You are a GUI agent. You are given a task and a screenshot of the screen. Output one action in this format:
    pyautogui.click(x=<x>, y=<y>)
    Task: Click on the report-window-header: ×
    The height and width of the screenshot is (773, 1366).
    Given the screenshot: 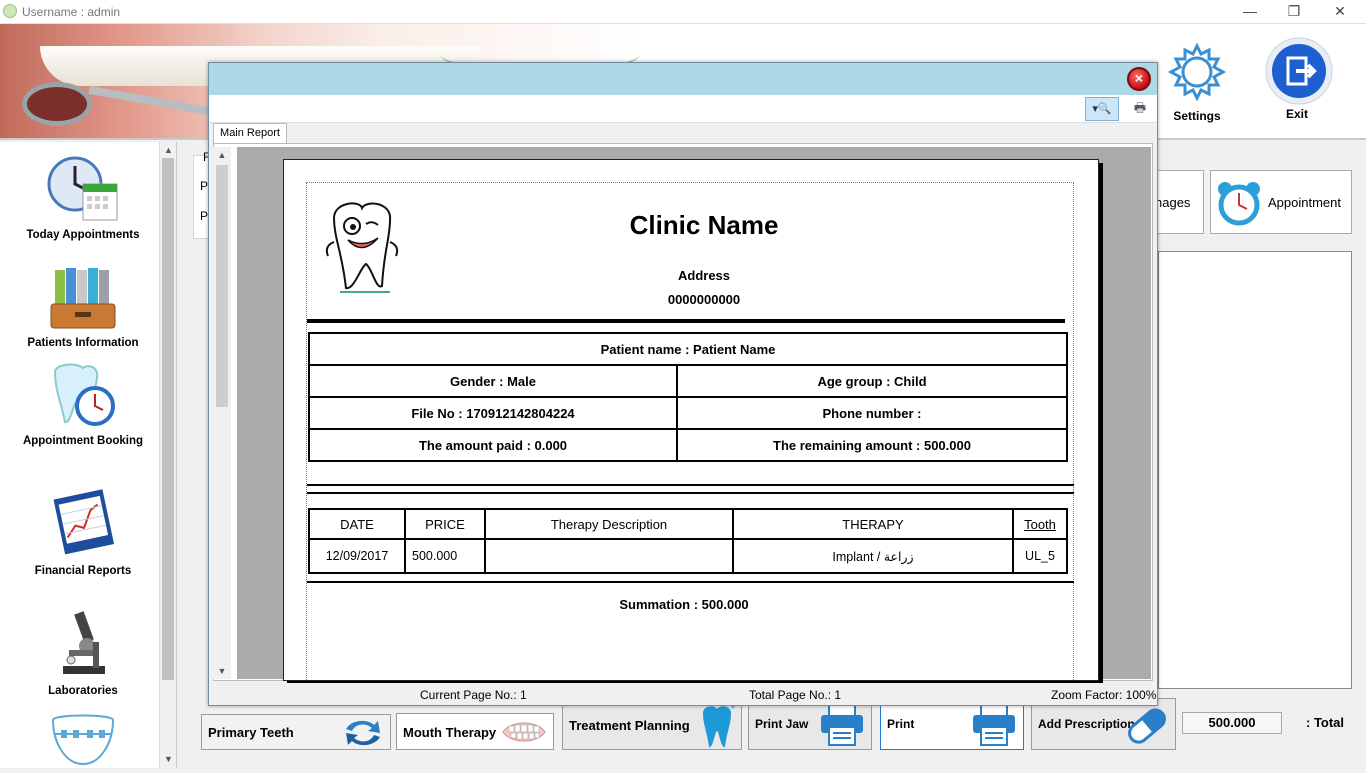 What is the action you would take?
    pyautogui.click(x=683, y=79)
    